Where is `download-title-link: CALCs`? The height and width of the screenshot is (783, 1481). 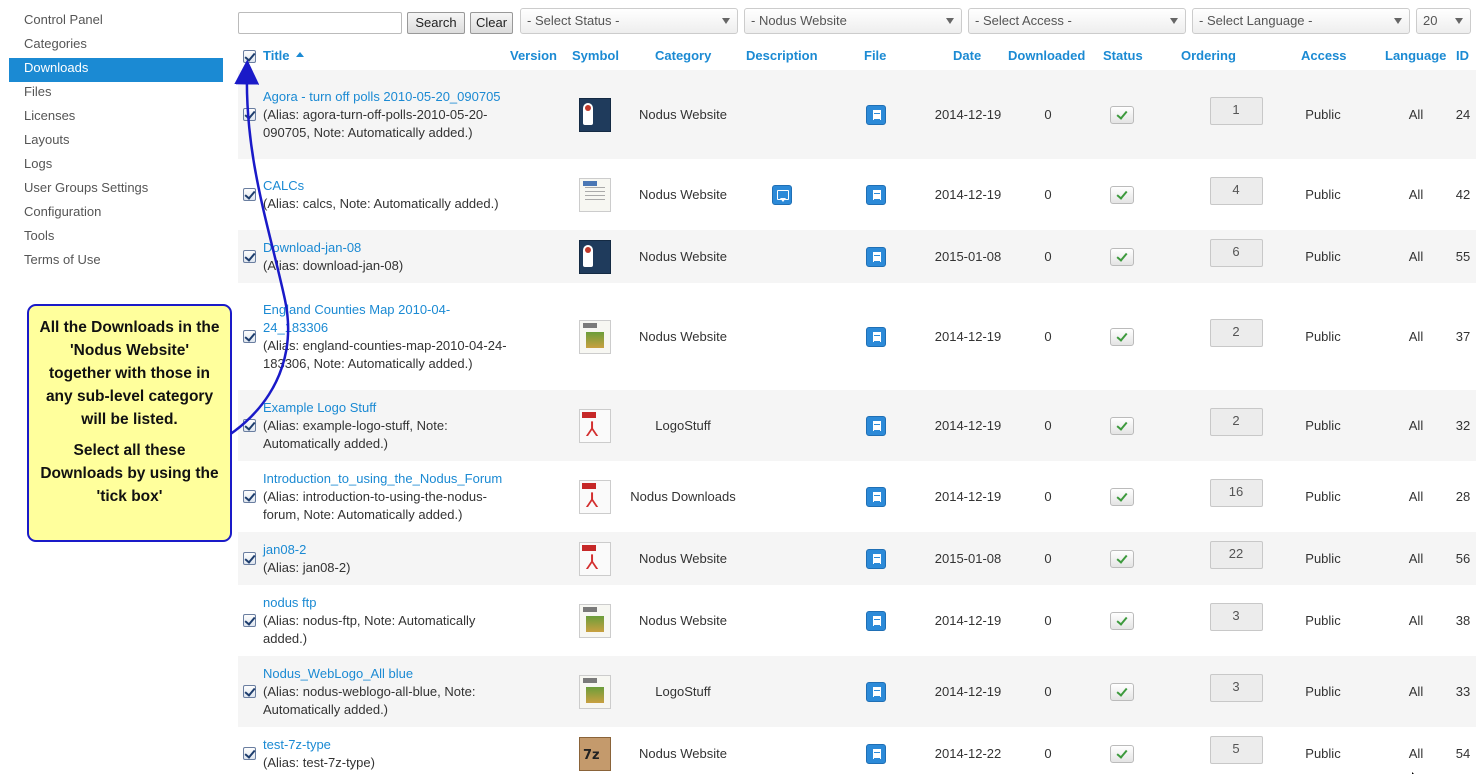
download-title-link: CALCs is located at coordinates (283, 186).